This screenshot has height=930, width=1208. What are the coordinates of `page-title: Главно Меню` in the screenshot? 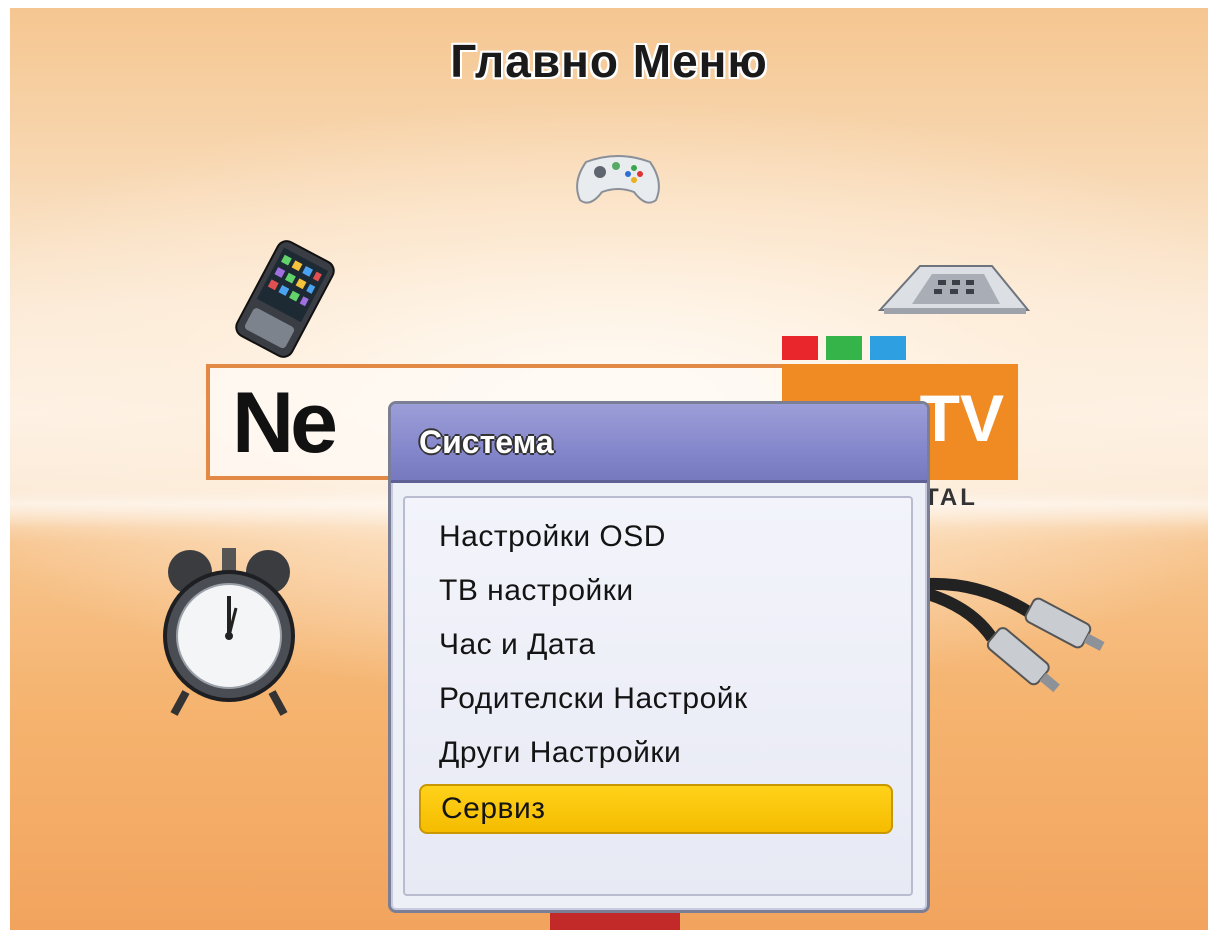 It's located at (609, 61).